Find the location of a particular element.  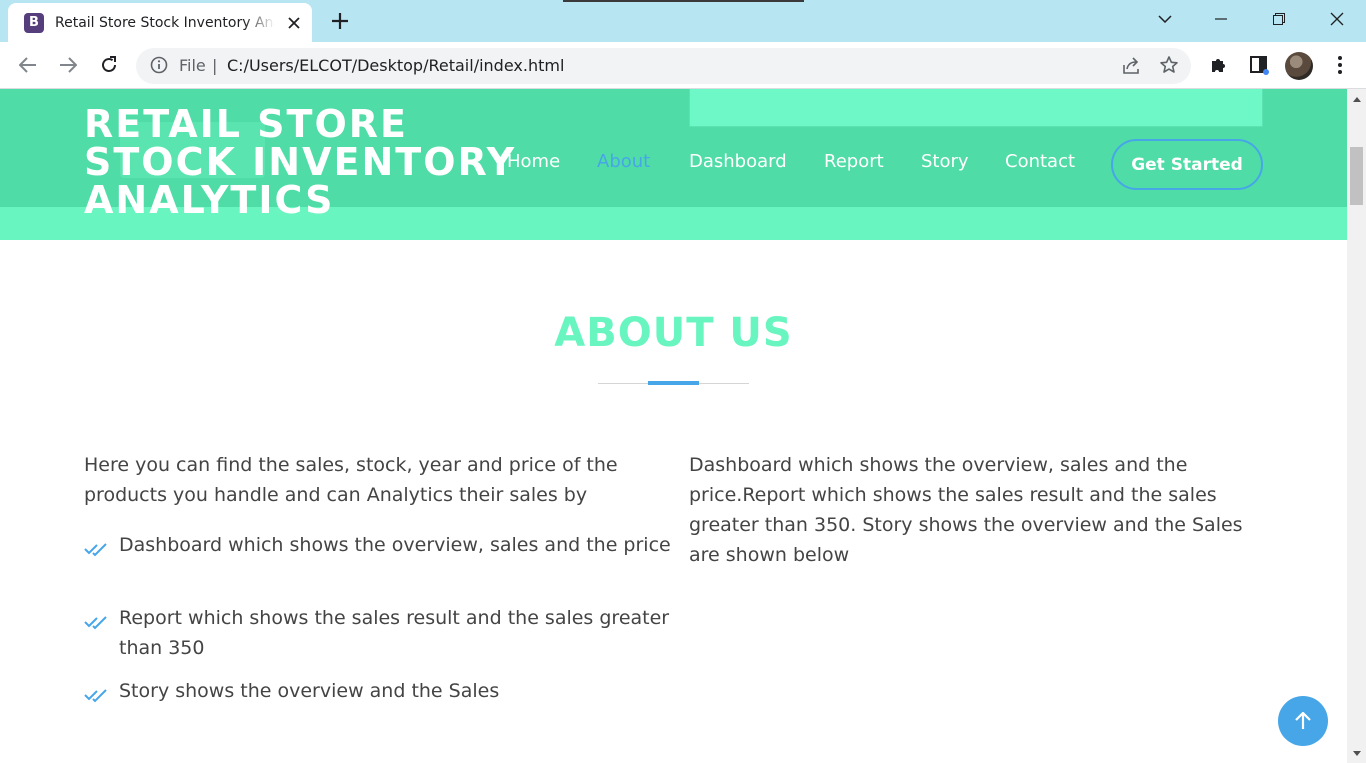

back-to-top-button is located at coordinates (1303, 721).